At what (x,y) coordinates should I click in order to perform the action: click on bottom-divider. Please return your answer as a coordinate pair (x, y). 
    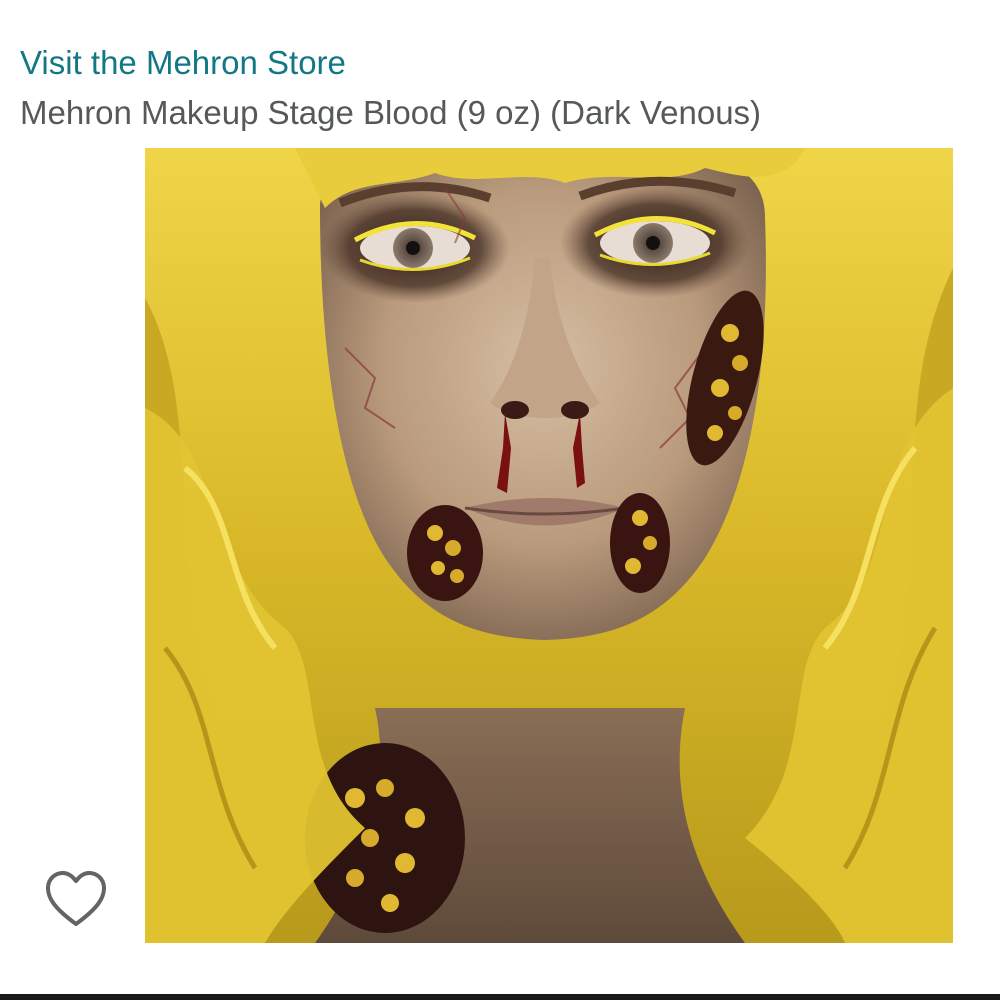
    Looking at the image, I should click on (500, 997).